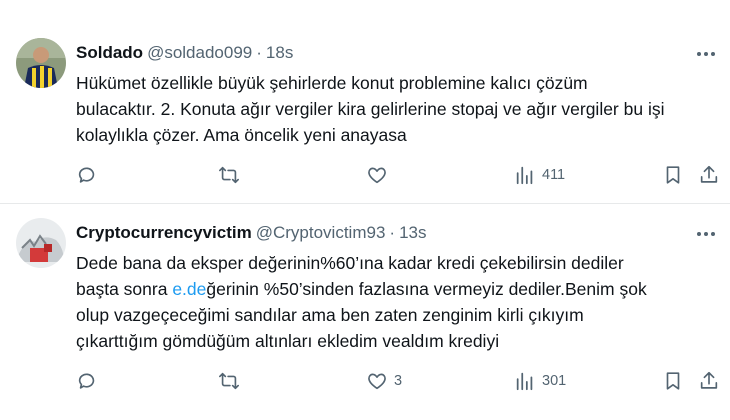 The image size is (730, 420). What do you see at coordinates (279, 52) in the screenshot?
I see `timestamp: 18s` at bounding box center [279, 52].